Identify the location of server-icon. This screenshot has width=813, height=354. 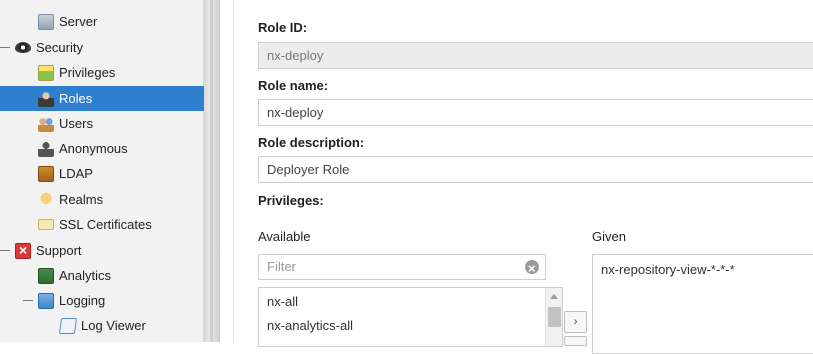
(46, 21).